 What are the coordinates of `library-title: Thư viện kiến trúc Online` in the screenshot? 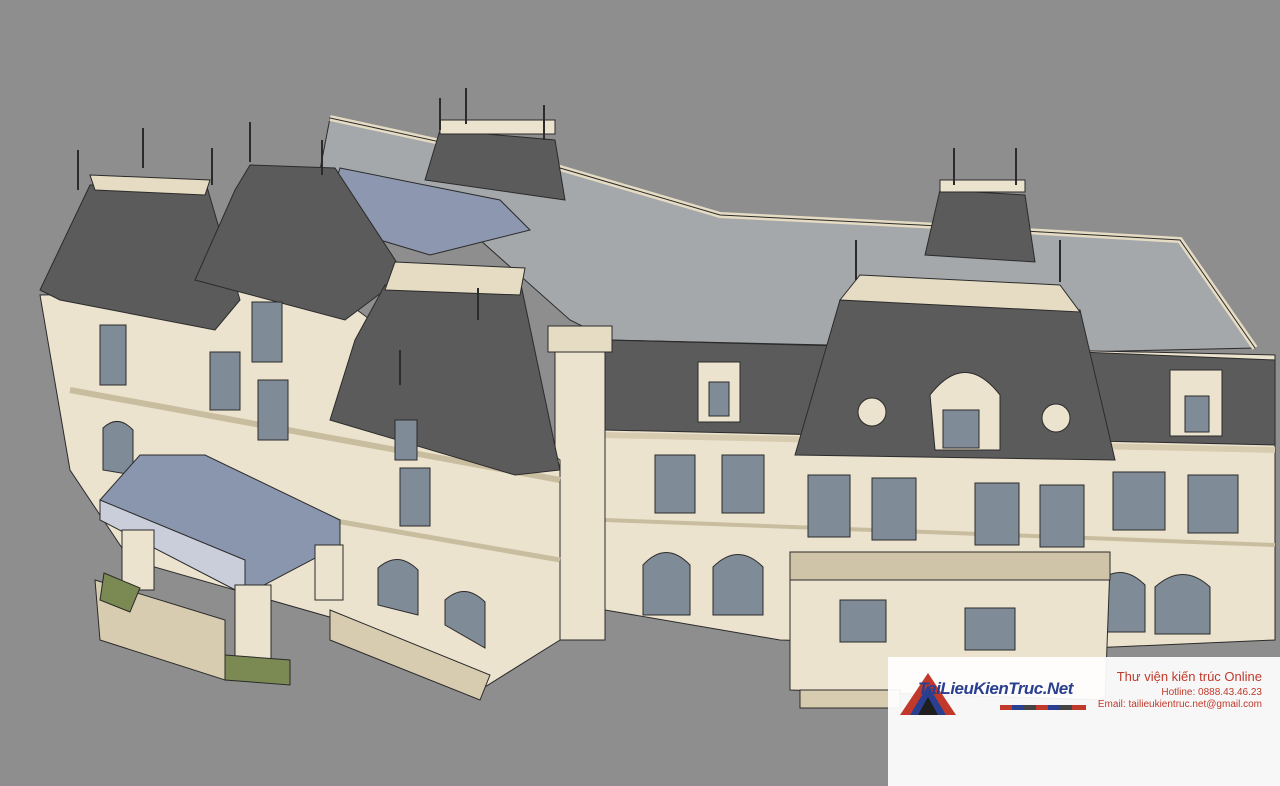 It's located at (1189, 676).